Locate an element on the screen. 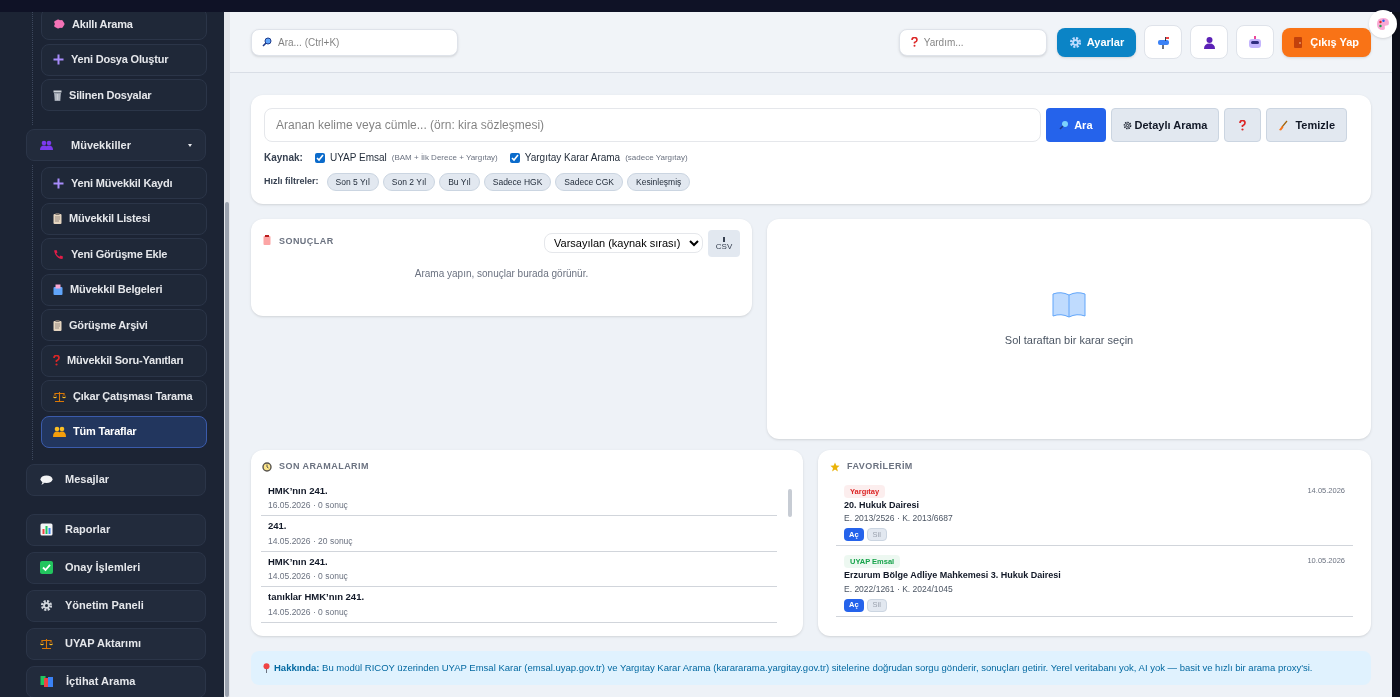 The width and height of the screenshot is (1400, 697). user-icon is located at coordinates (1209, 42).